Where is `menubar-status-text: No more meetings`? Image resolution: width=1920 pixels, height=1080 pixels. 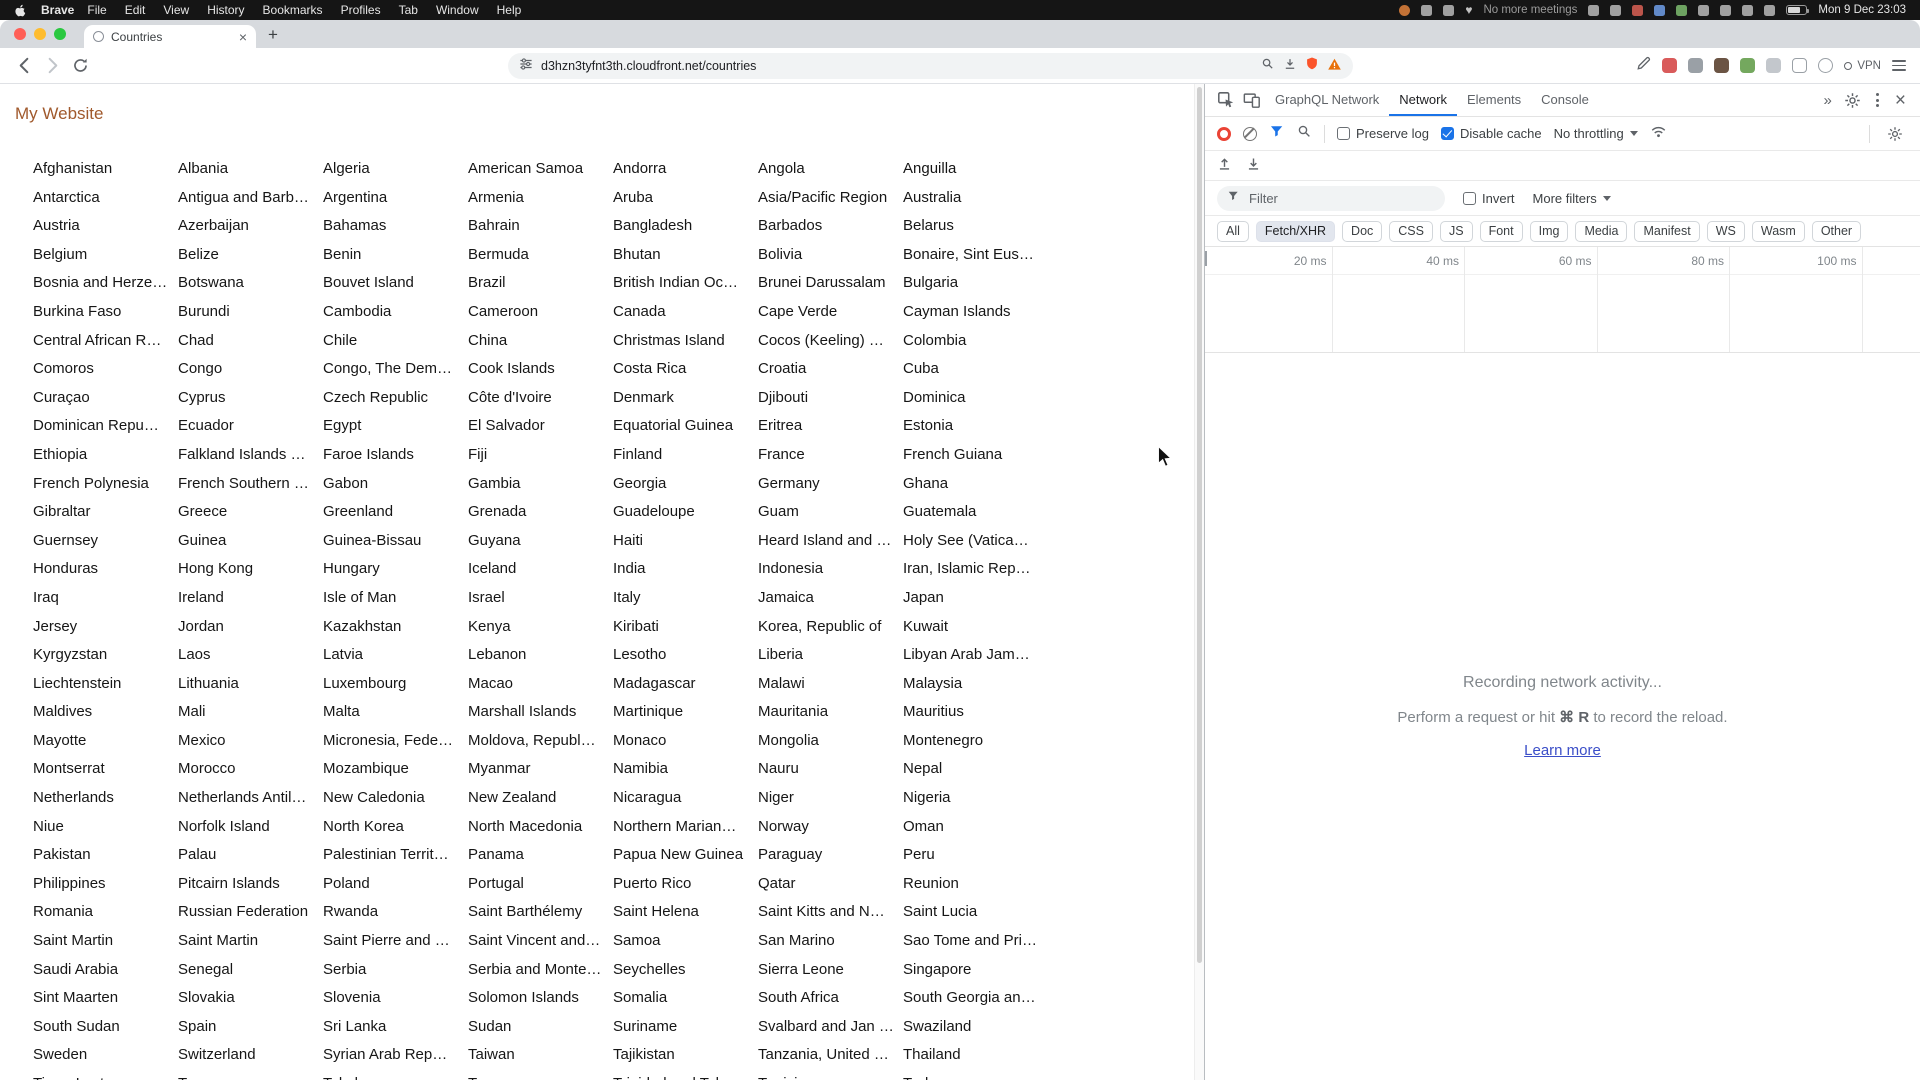
menubar-status-text: No more meetings is located at coordinates (1530, 10).